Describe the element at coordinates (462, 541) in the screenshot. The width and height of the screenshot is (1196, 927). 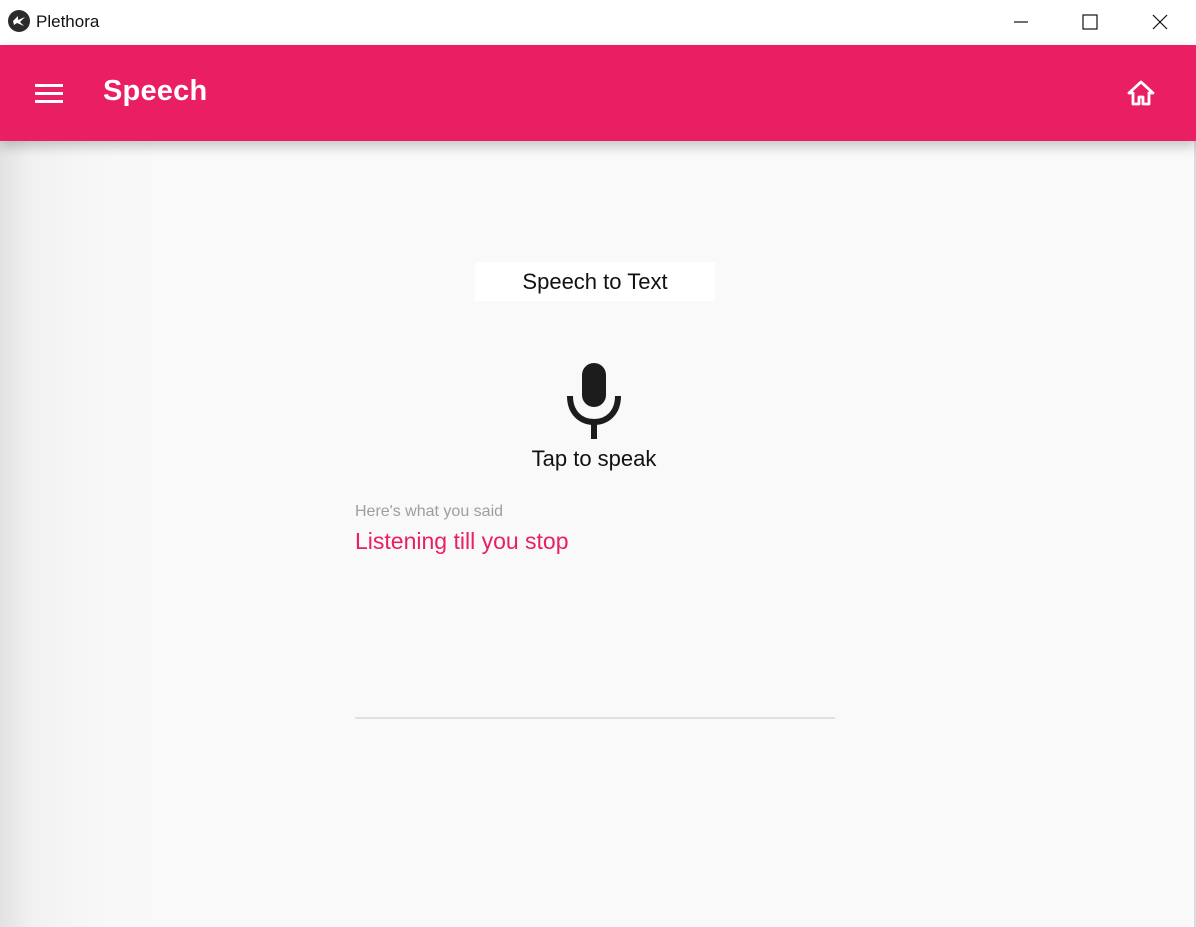
I see `result-text-field: Listening till you stop` at that location.